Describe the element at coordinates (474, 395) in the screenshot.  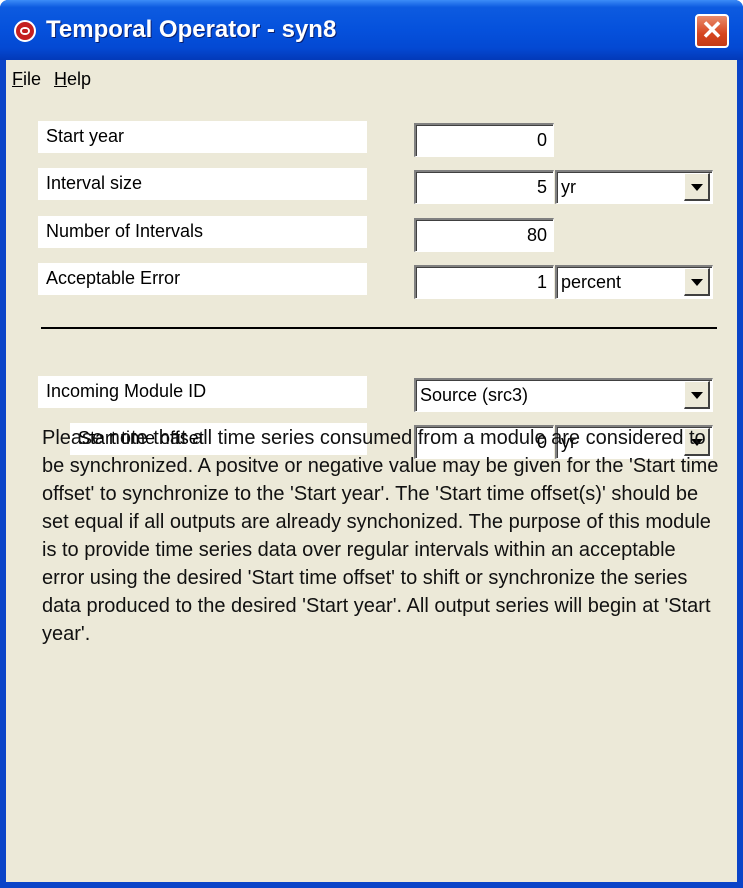
I see `incoming-module-value: Source (src3)` at that location.